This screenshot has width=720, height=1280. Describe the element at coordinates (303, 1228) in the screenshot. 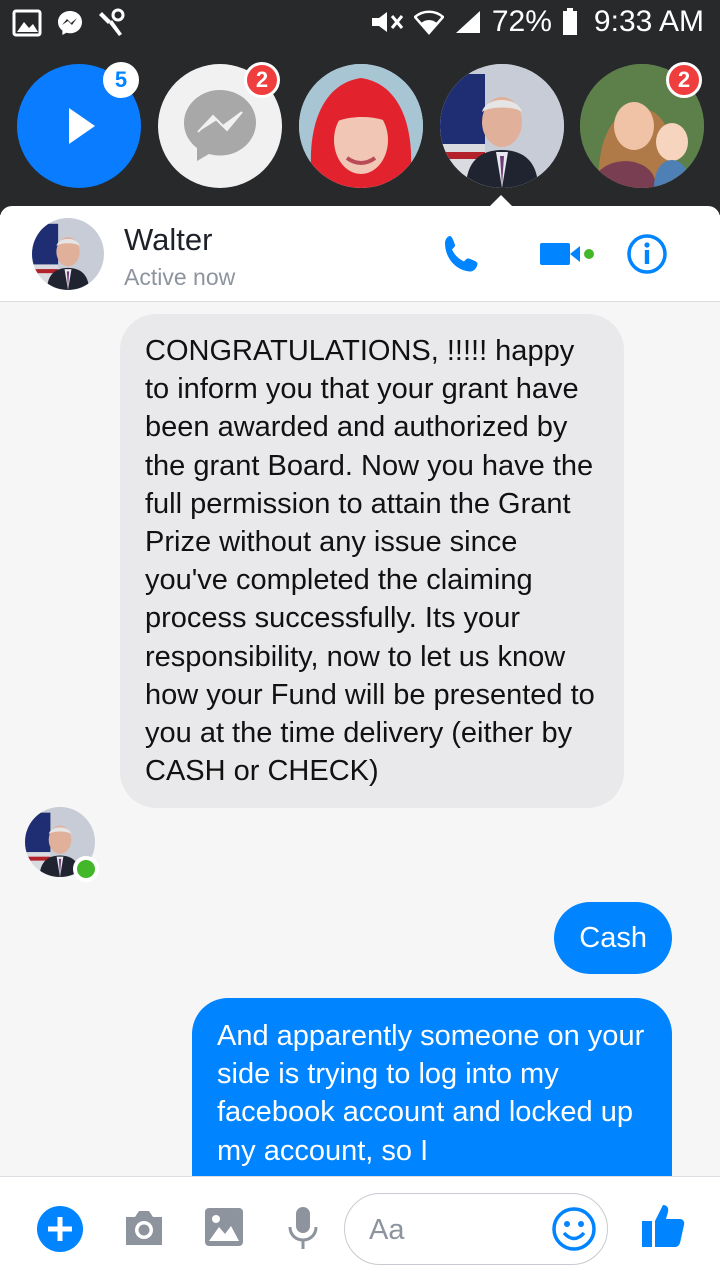

I see `microphone-icon` at that location.